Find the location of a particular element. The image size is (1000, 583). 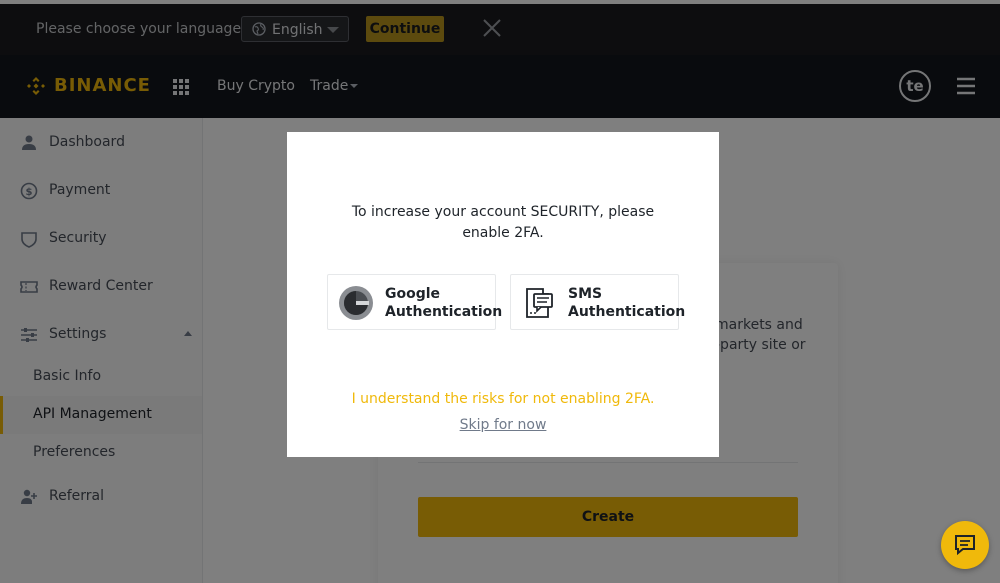

option-label: Google Authentication is located at coordinates (443, 303).